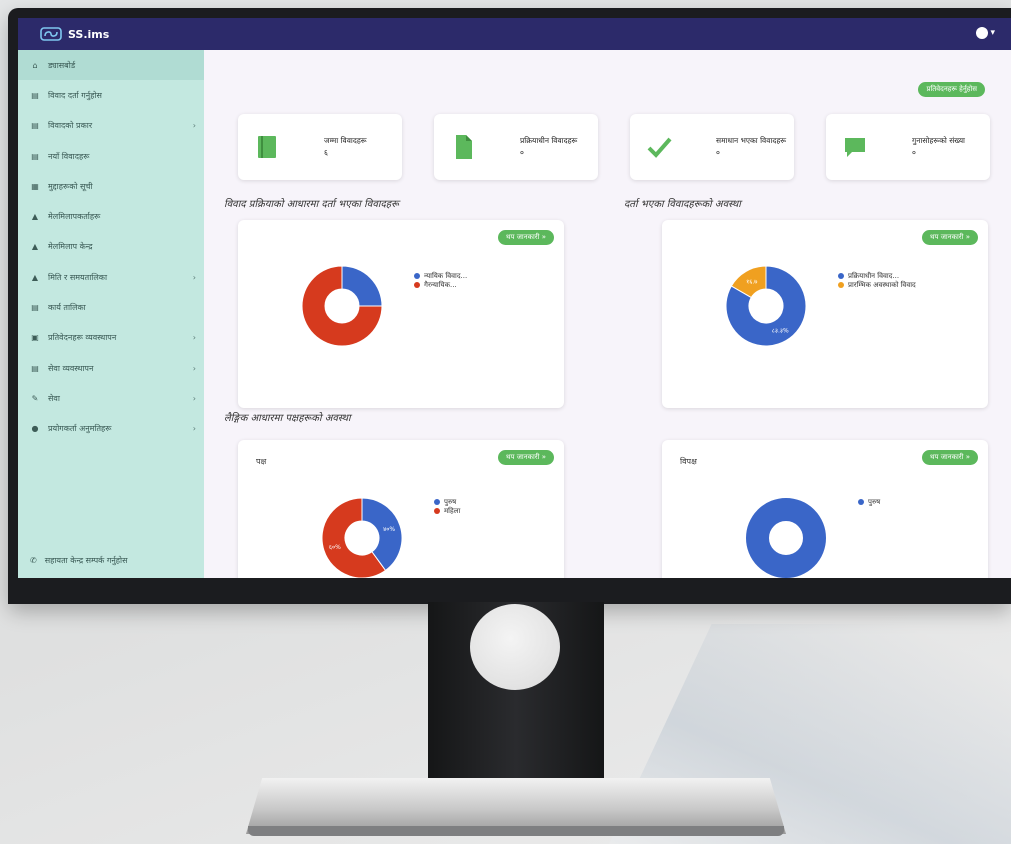 The height and width of the screenshot is (844, 1011). I want to click on sidebar-item-8: ▤ कार्य तालिका, so click(111, 307).